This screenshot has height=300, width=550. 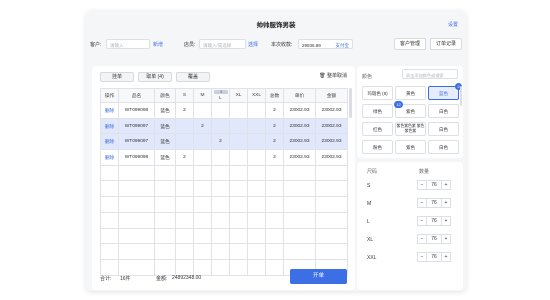 What do you see at coordinates (410, 93) in the screenshot?
I see `color-chip: 黄色` at bounding box center [410, 93].